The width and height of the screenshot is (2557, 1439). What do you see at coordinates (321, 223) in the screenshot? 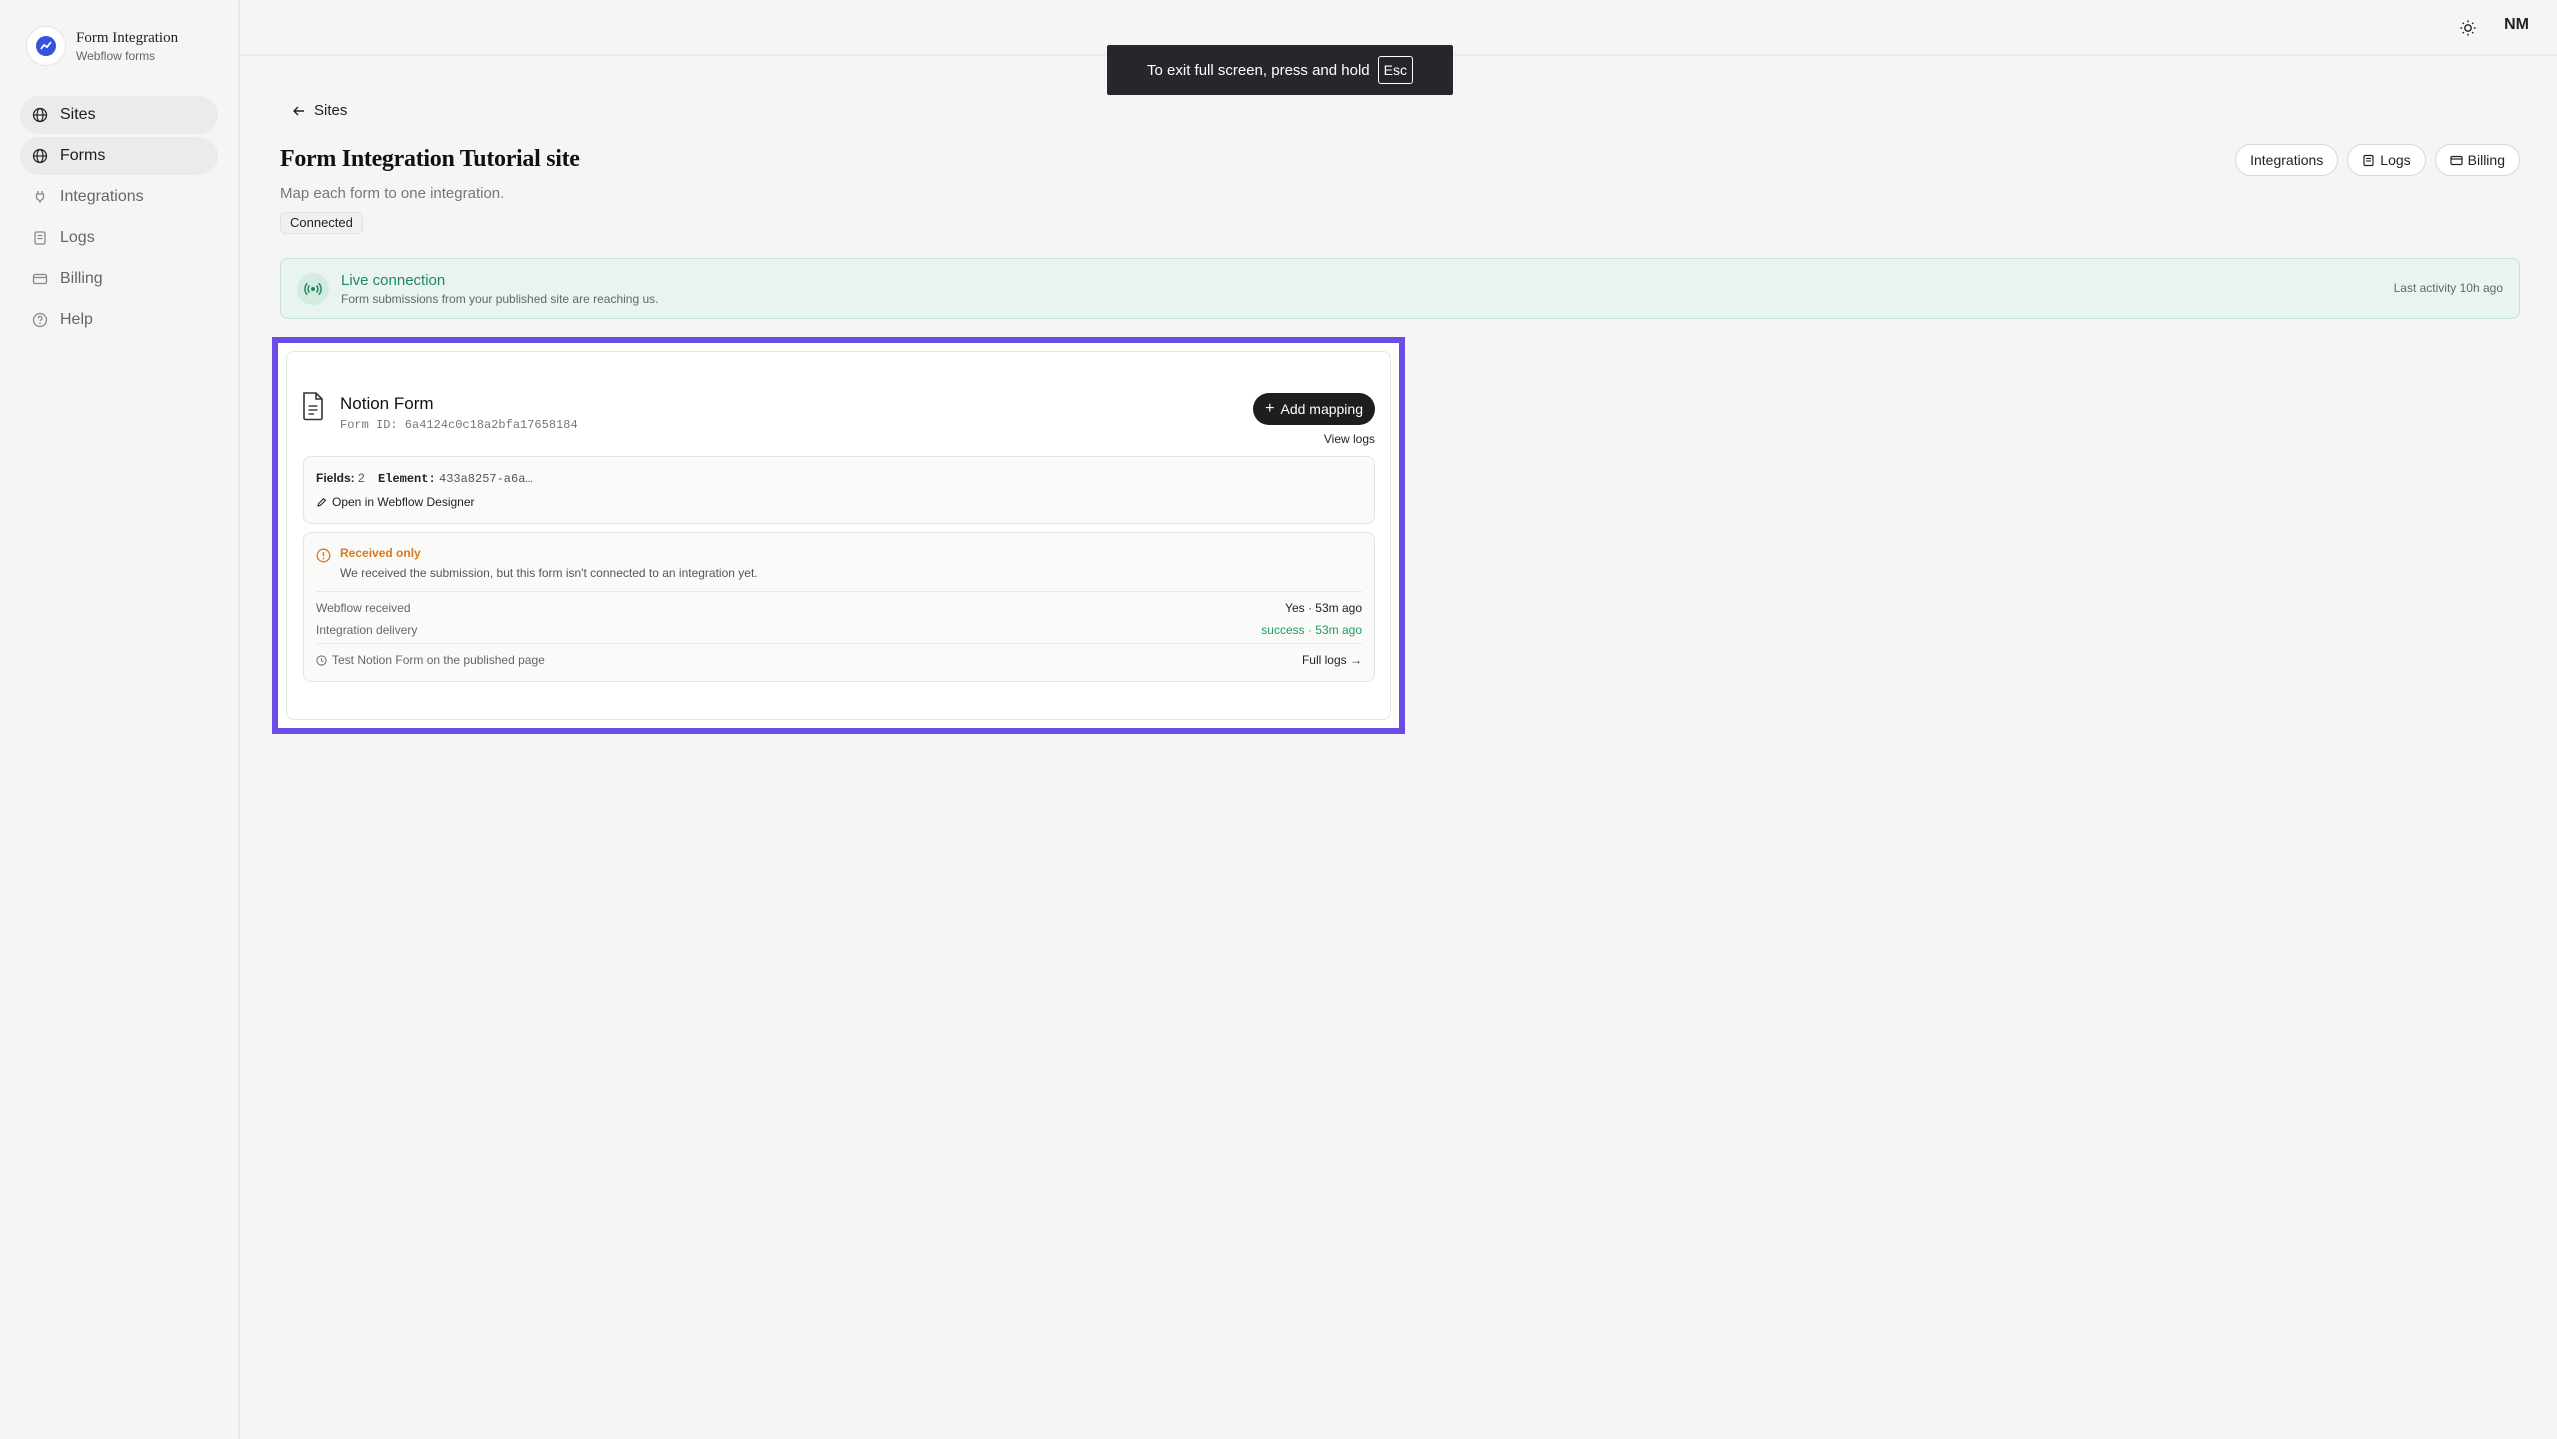
I see `status-badge: Connected` at bounding box center [321, 223].